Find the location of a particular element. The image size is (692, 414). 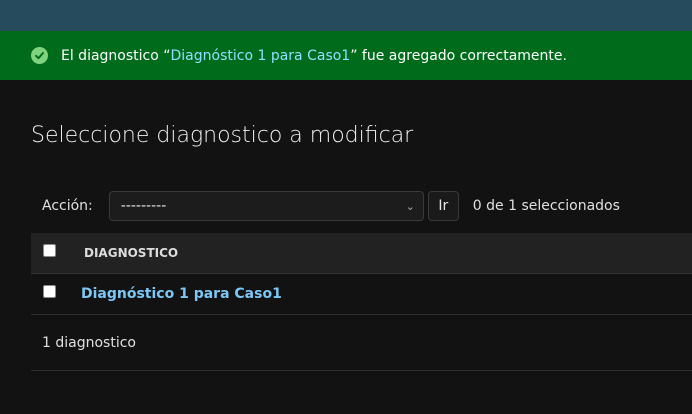

table-row: Diagnóstico 1 para Caso1 is located at coordinates (361, 294).